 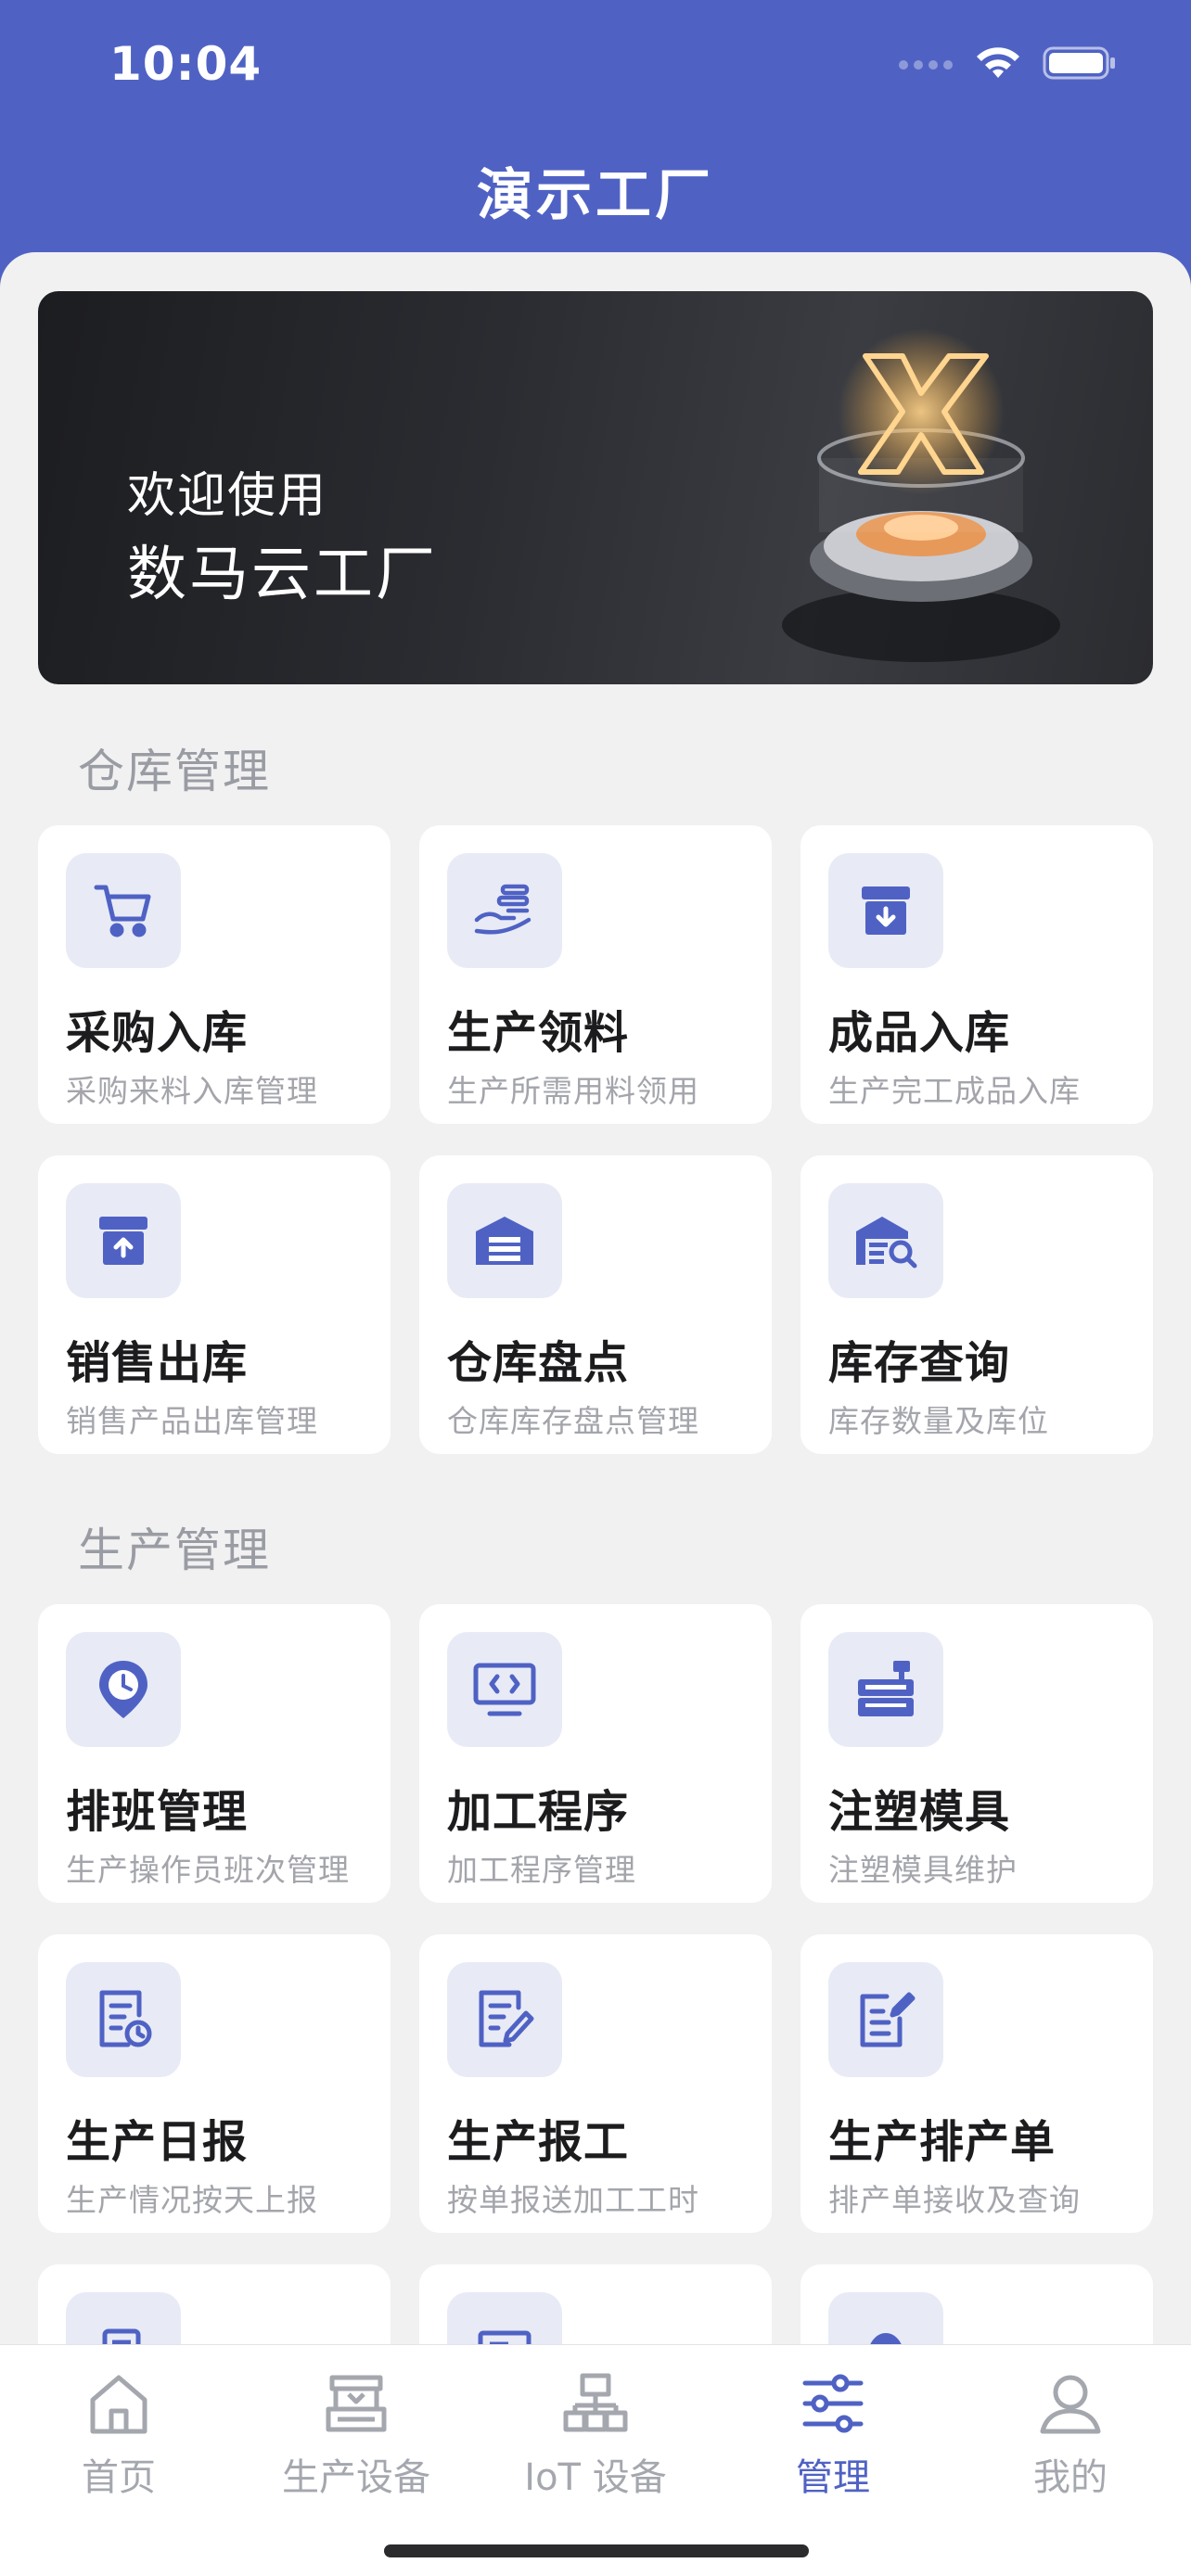 I want to click on card-production-schedule: 生产排产单 排产单接收及查询, so click(x=977, y=2084).